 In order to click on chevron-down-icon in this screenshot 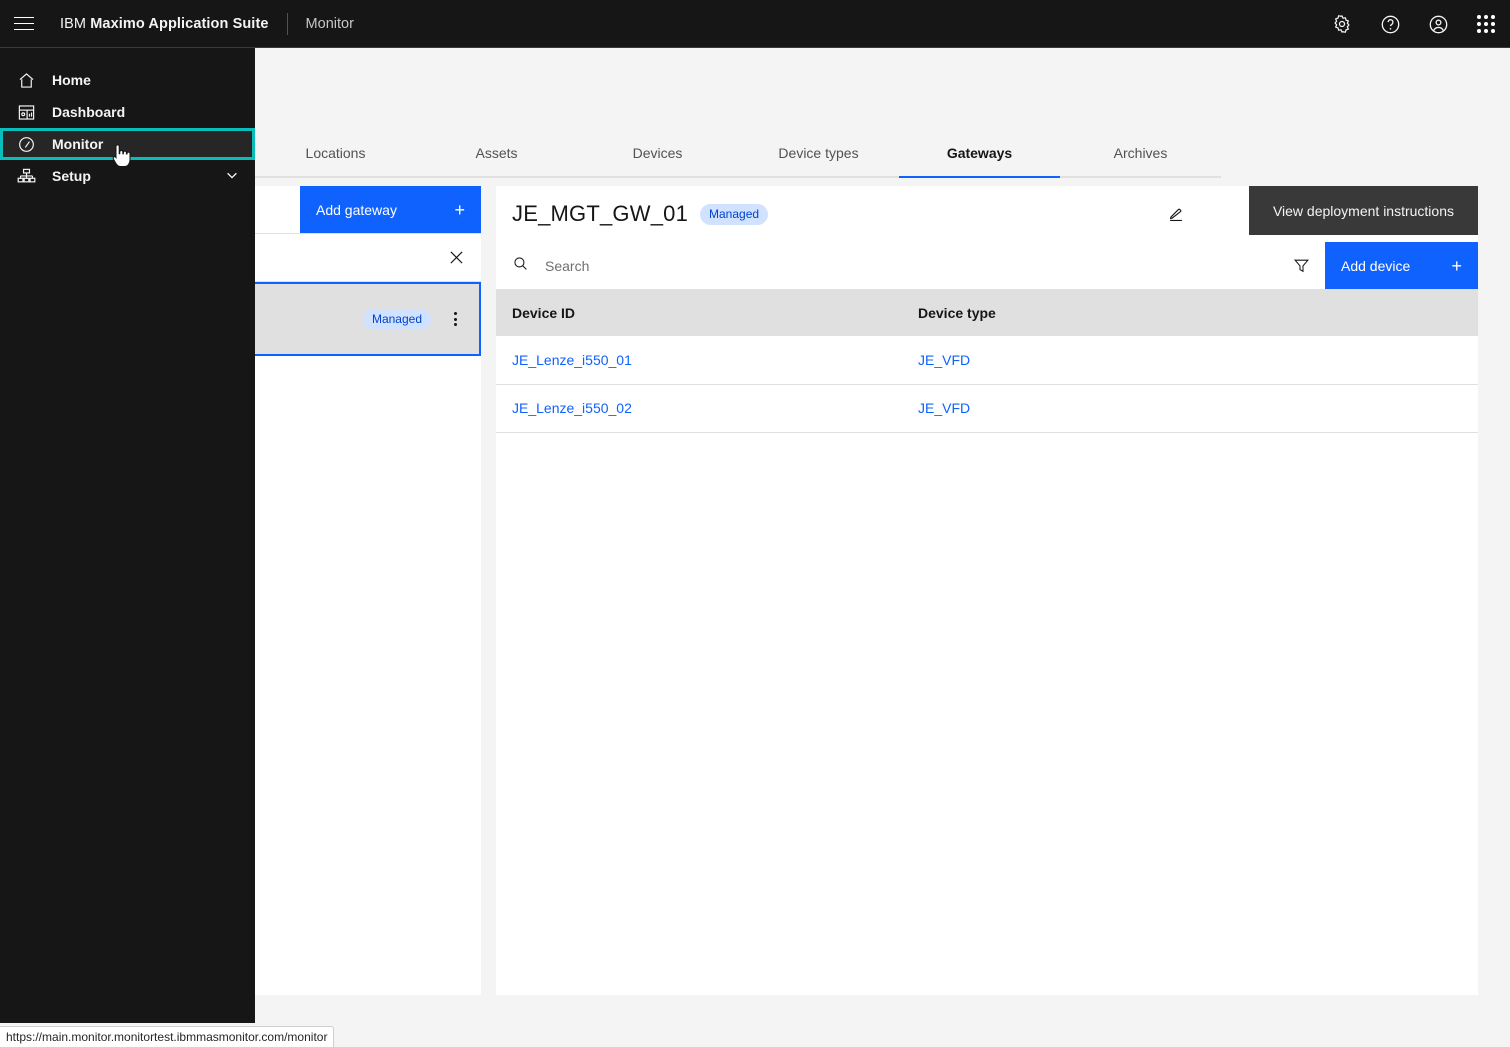, I will do `click(232, 176)`.